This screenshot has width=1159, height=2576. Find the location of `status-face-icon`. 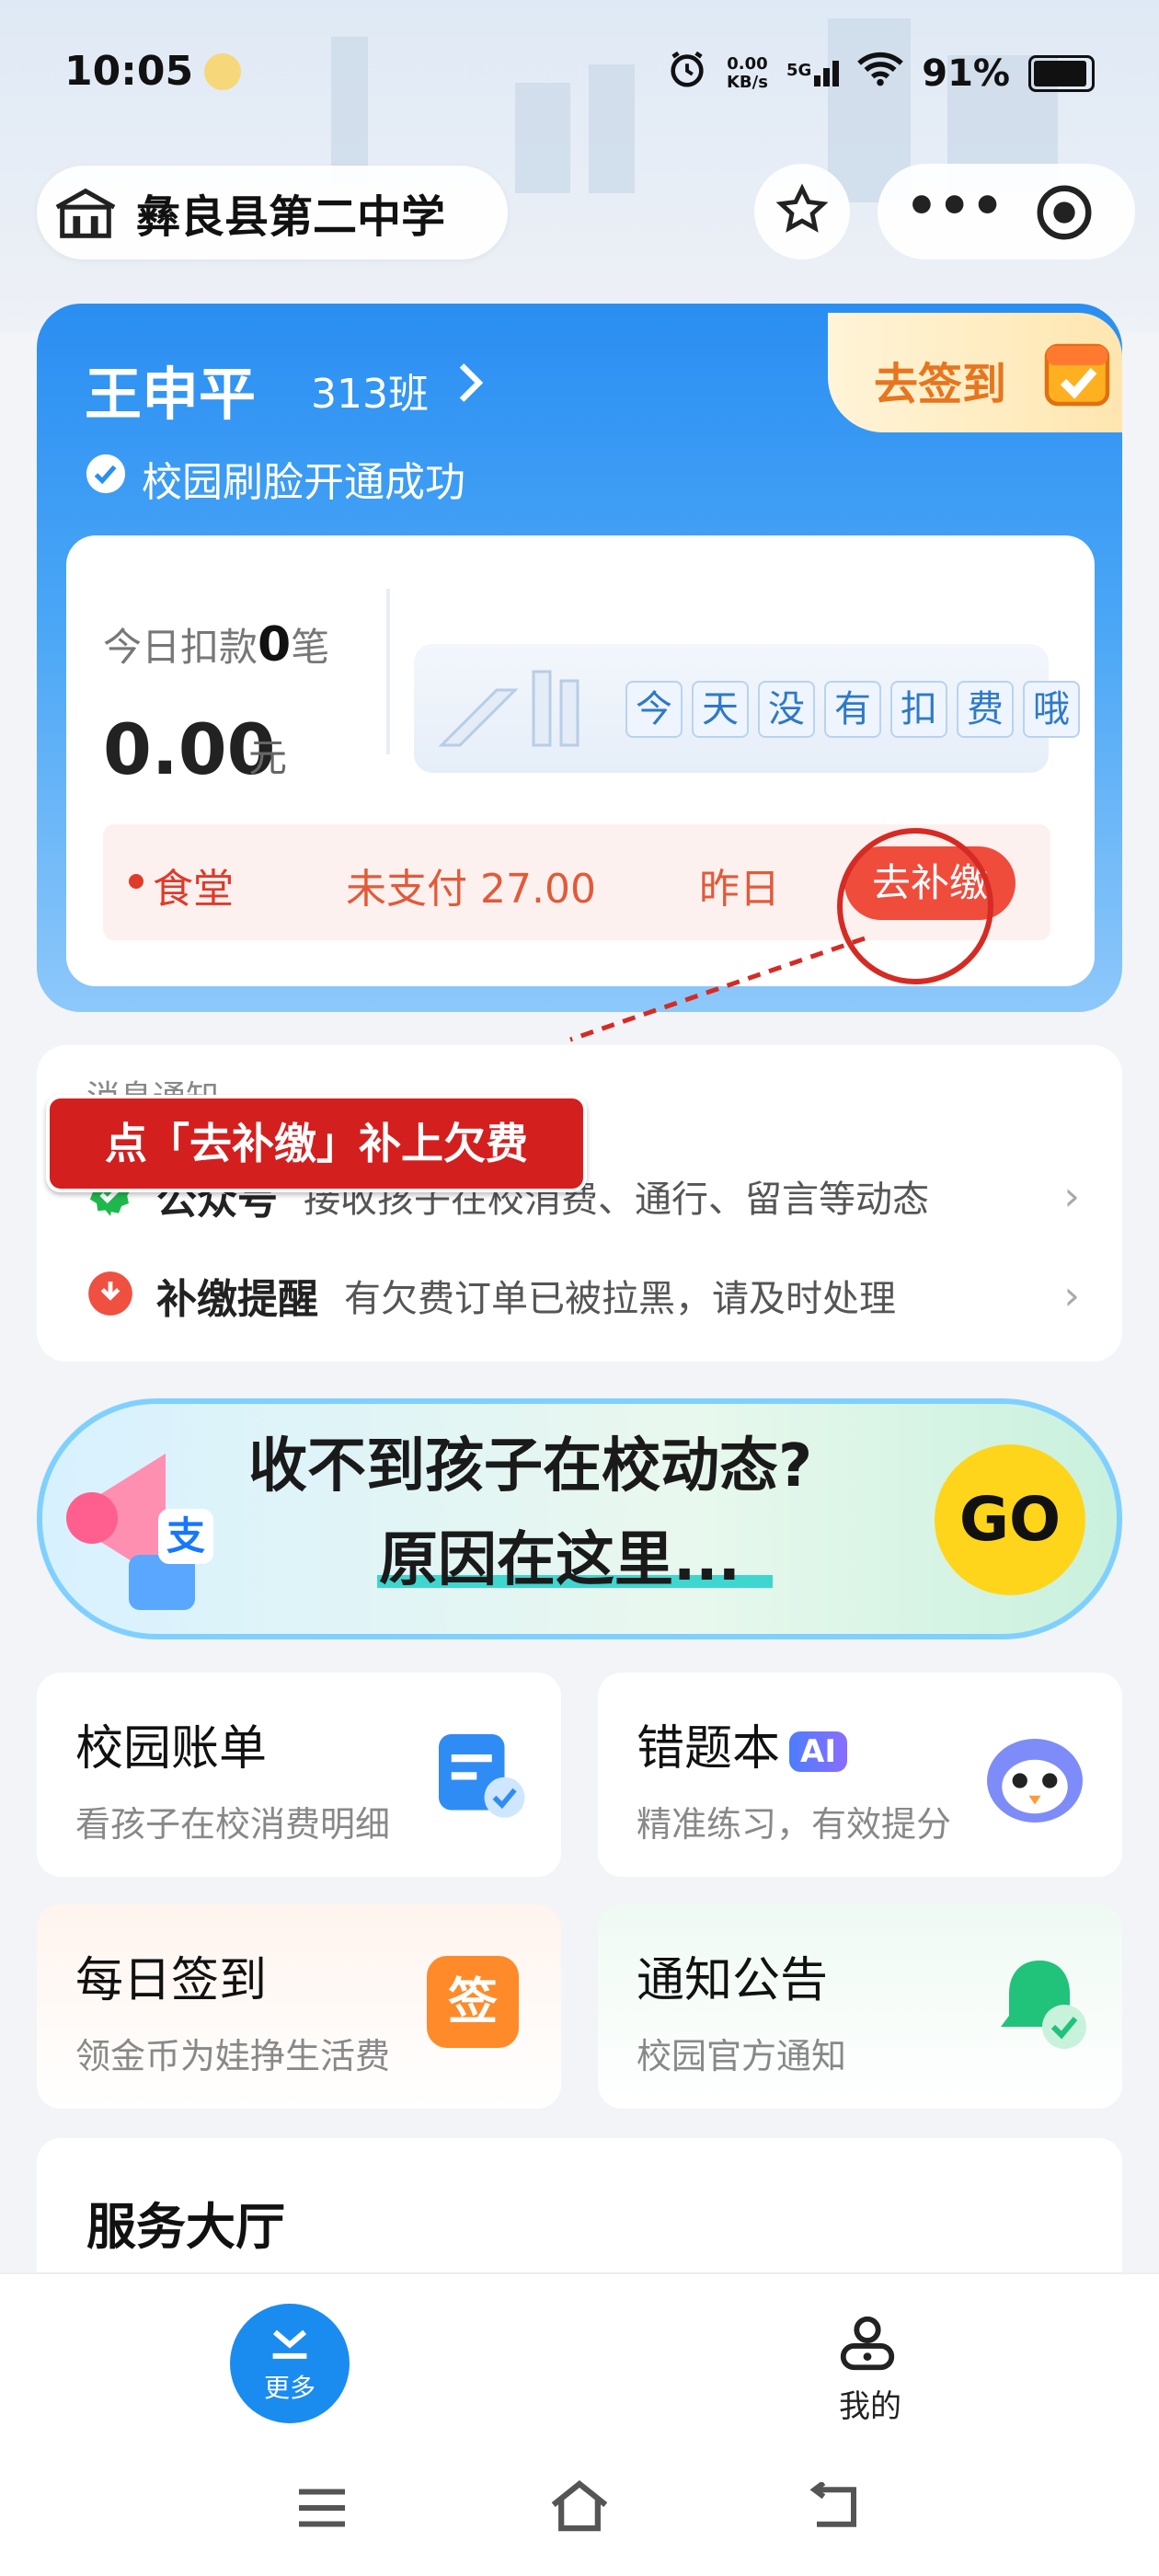

status-face-icon is located at coordinates (222, 71).